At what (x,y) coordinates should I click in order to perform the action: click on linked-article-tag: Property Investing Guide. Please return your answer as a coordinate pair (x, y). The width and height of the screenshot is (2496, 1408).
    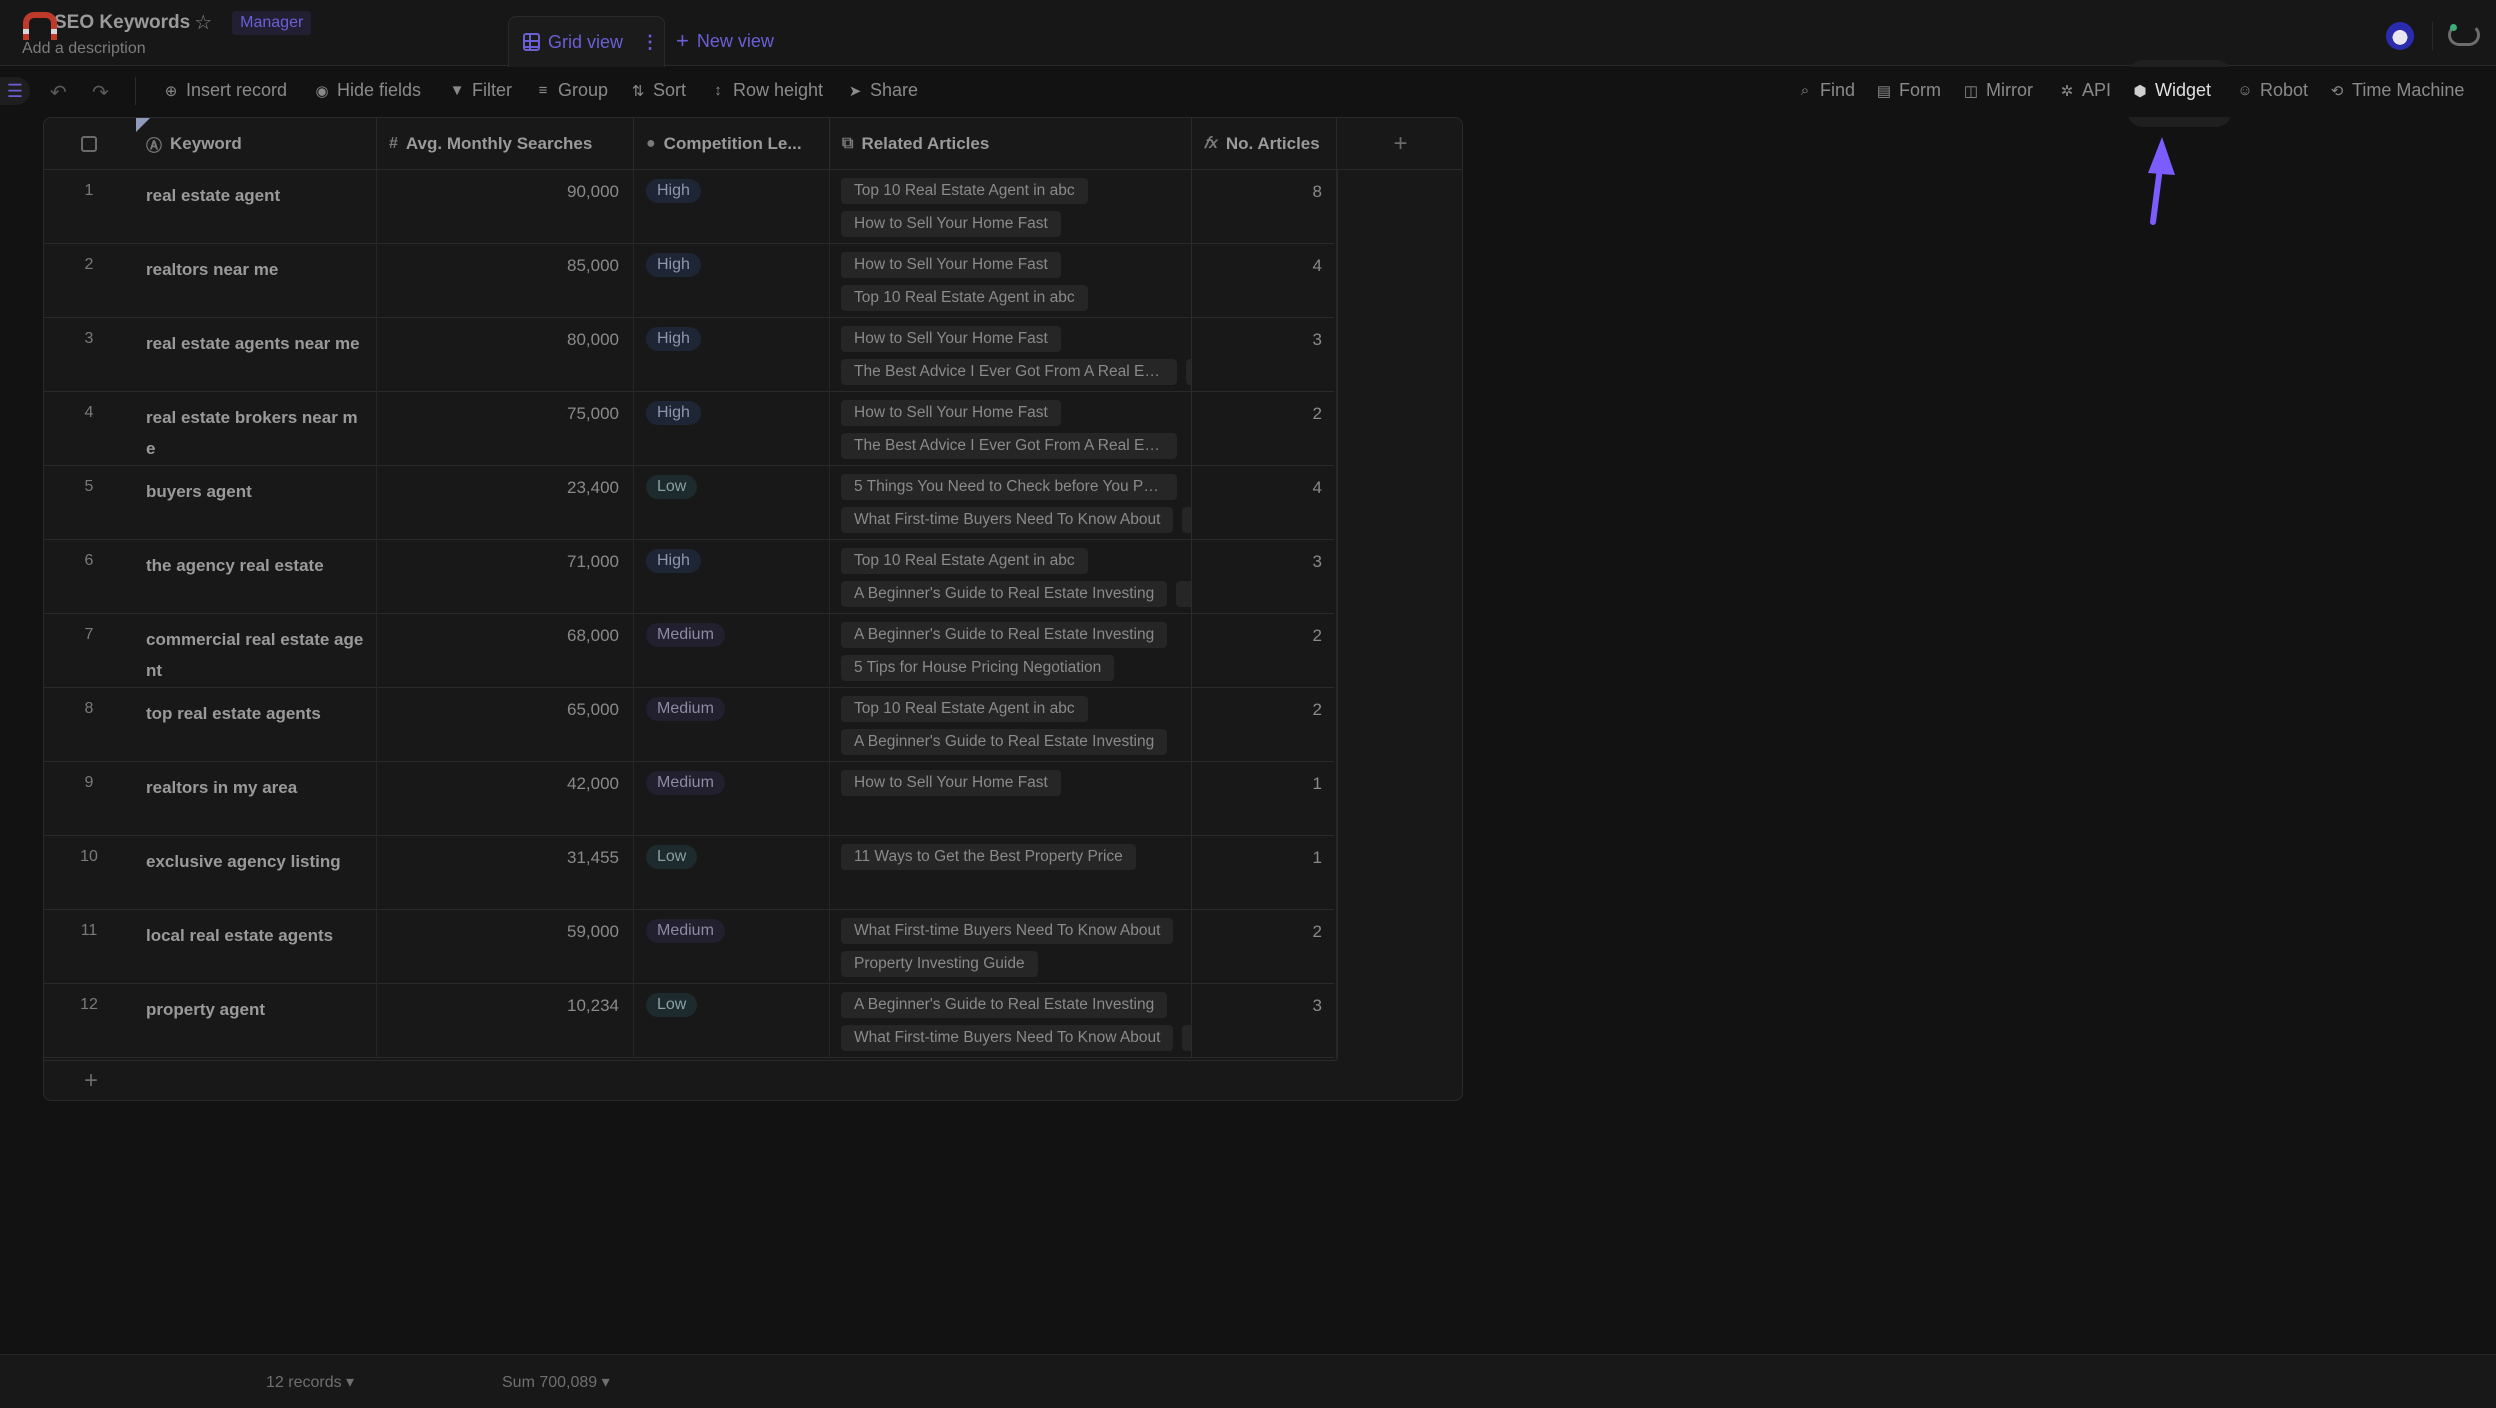
    Looking at the image, I should click on (939, 964).